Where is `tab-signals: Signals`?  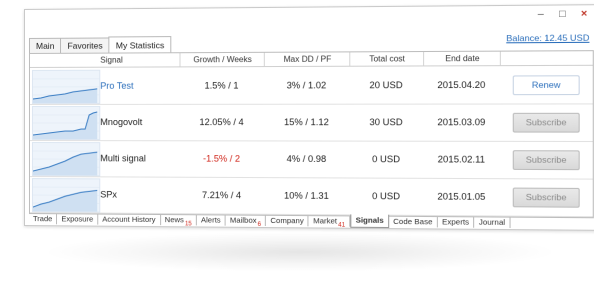 tab-signals: Signals is located at coordinates (369, 221).